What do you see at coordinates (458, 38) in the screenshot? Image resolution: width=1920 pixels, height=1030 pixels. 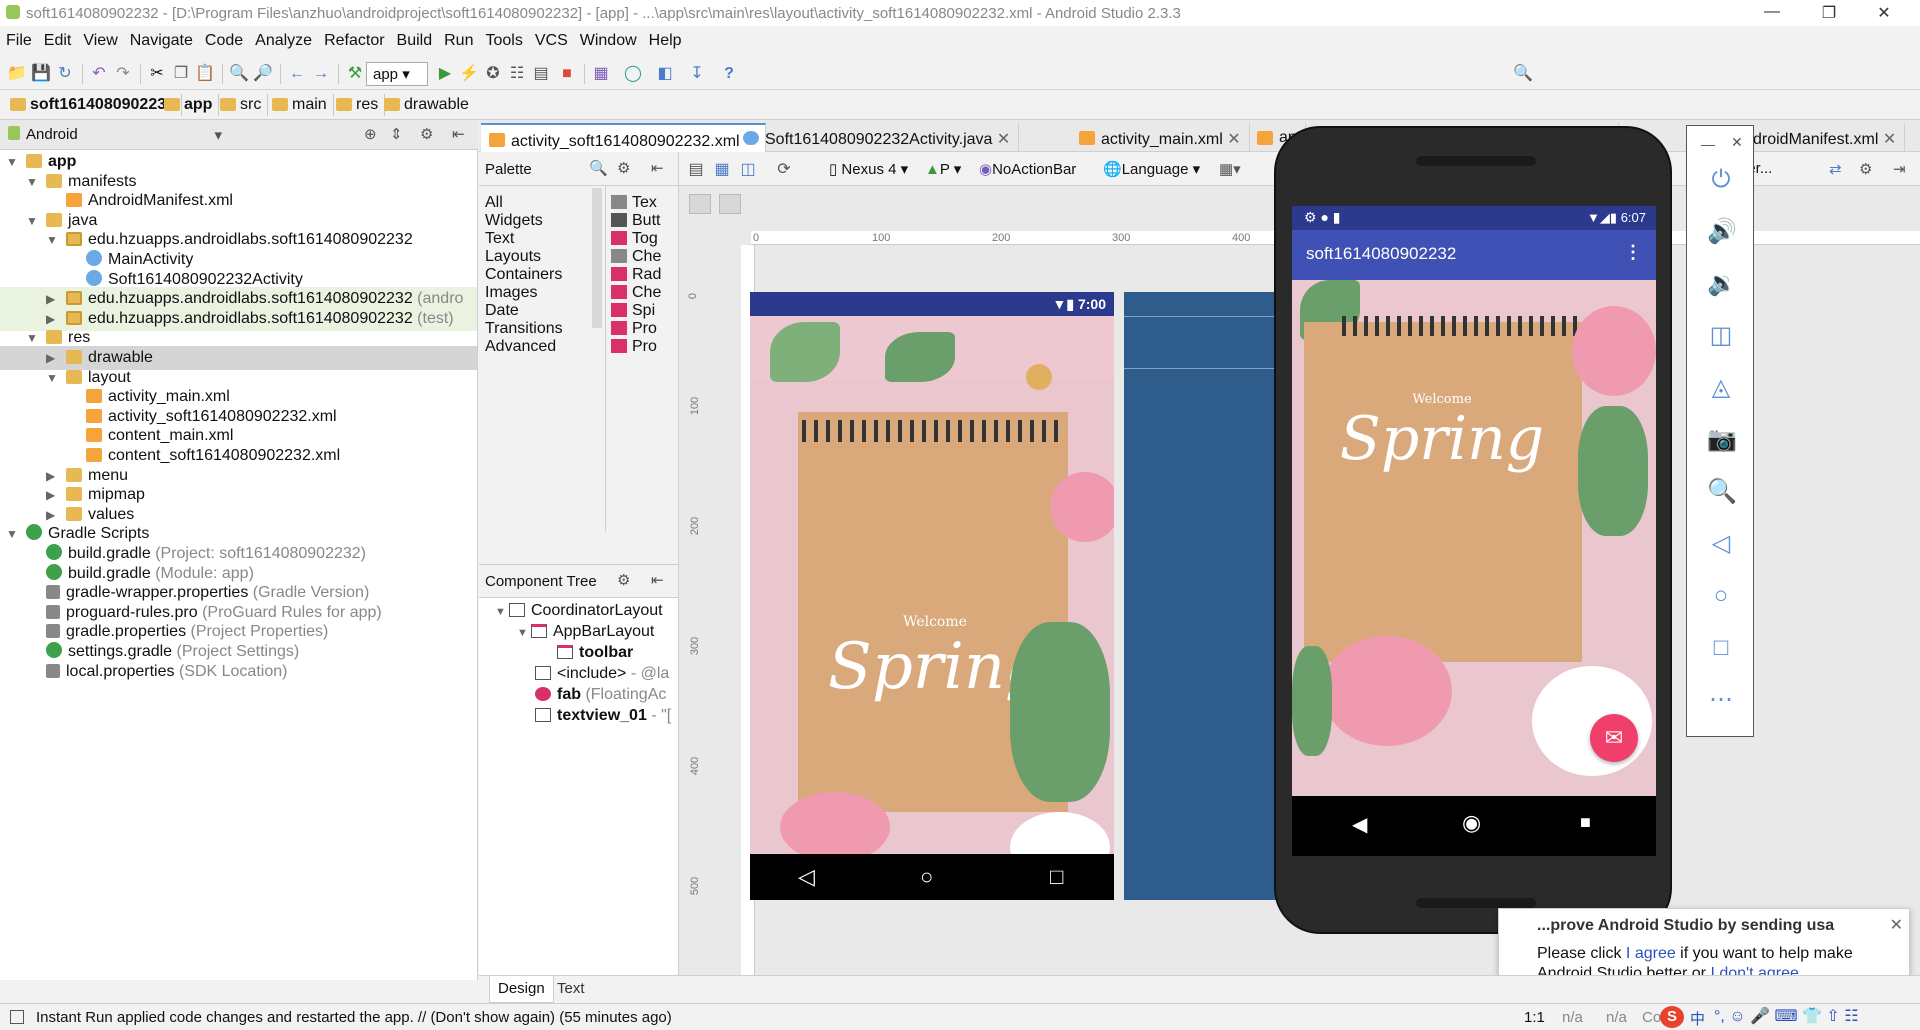 I see `menu-run: Run` at bounding box center [458, 38].